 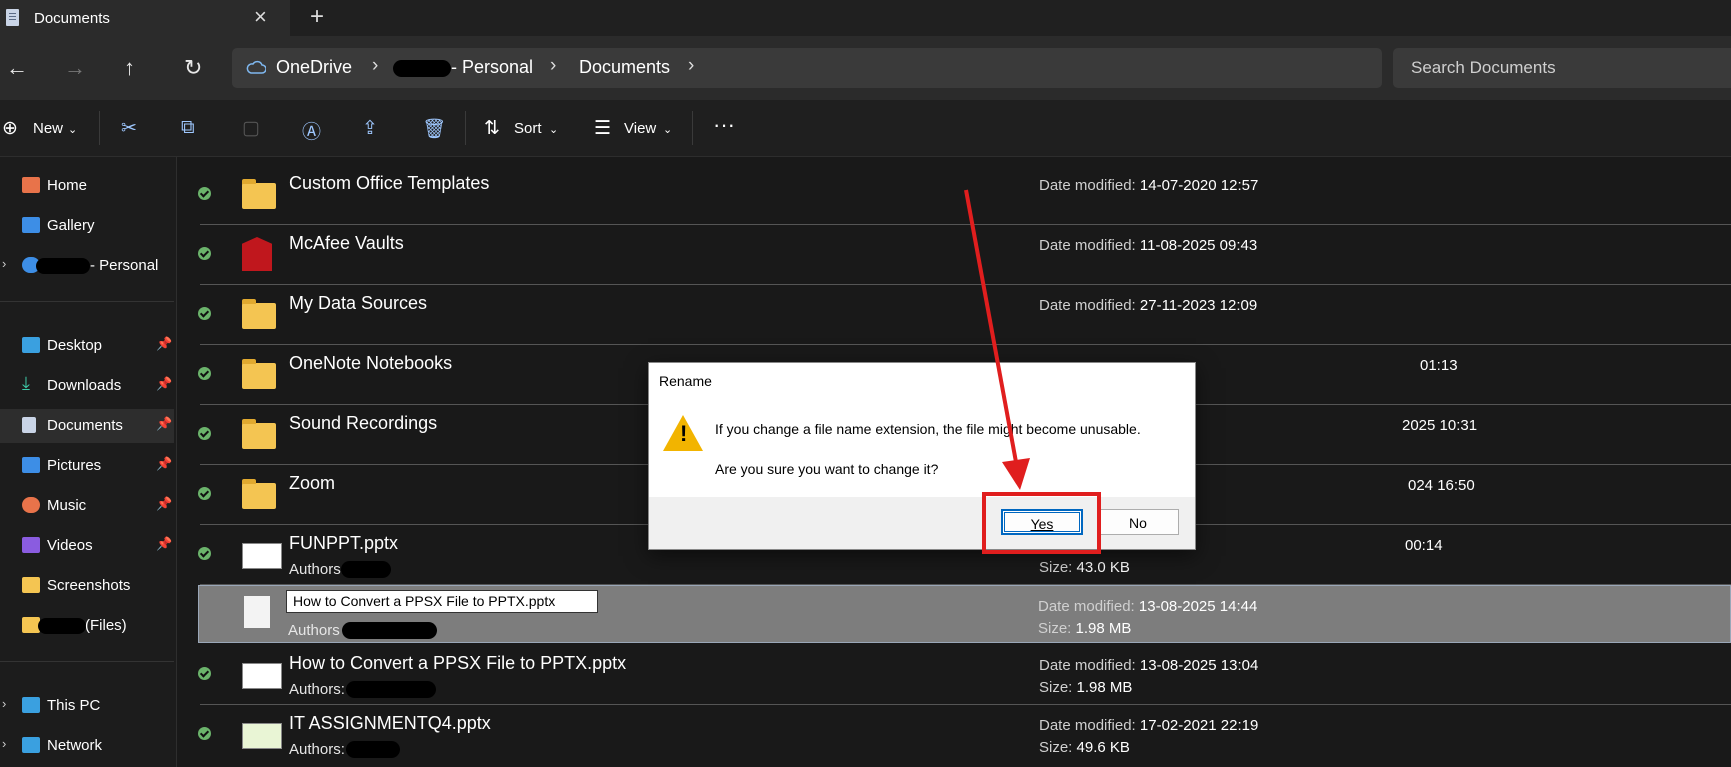 What do you see at coordinates (75, 345) in the screenshot?
I see `sidebar-item-label: Desktop` at bounding box center [75, 345].